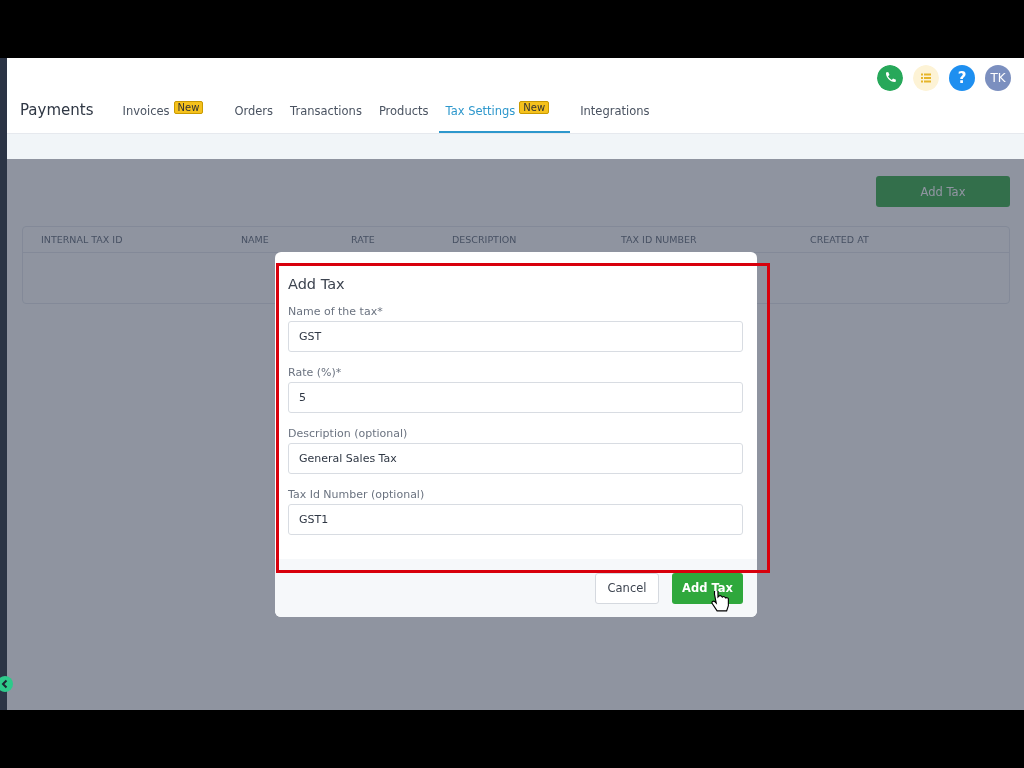 The height and width of the screenshot is (768, 1024). Describe the element at coordinates (170, 112) in the screenshot. I see `nav-tab: Invoices New` at that location.